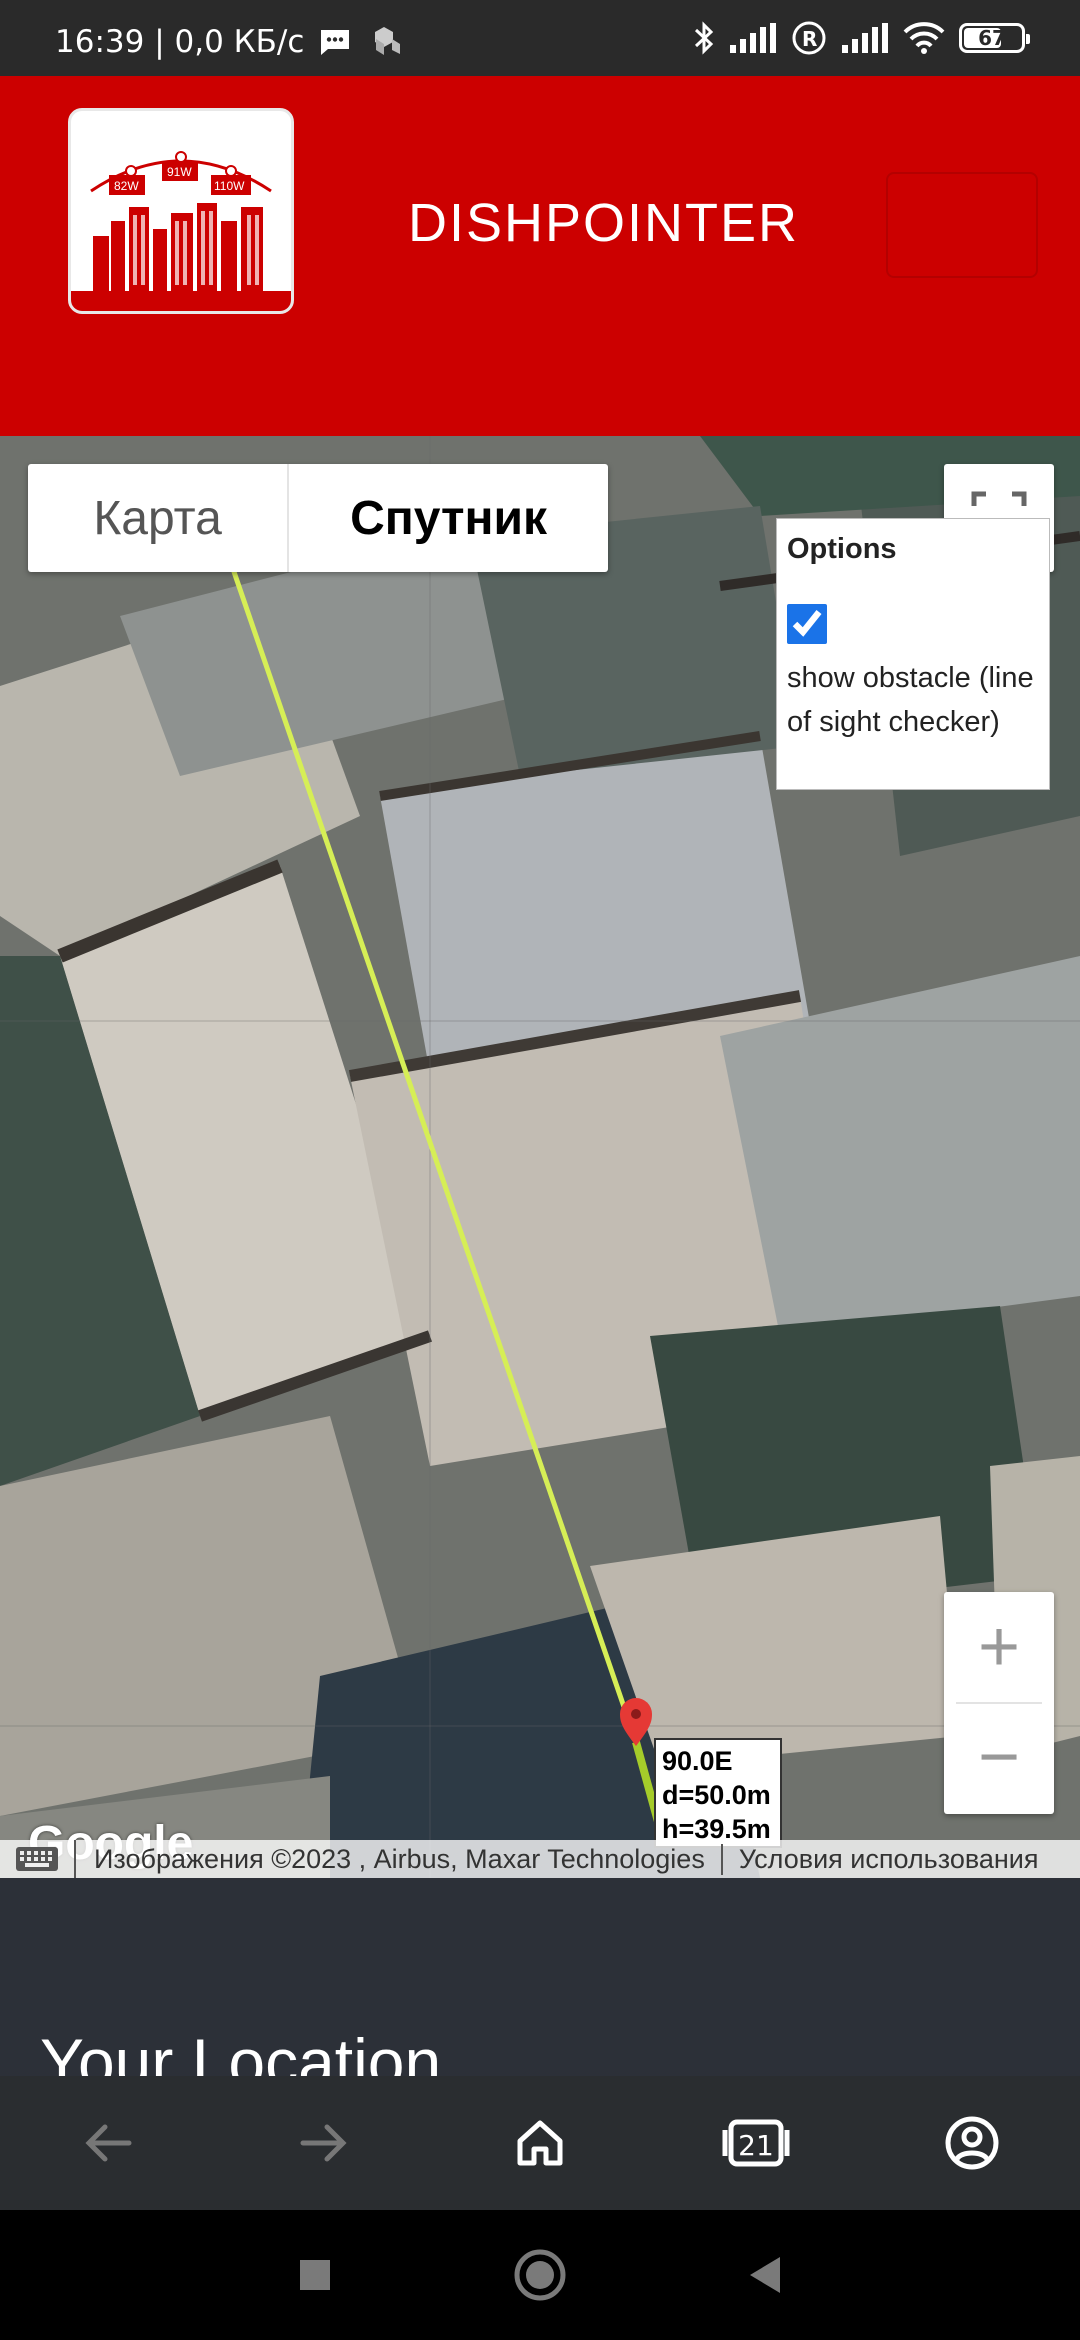 The image size is (1080, 2340). I want to click on home-icon, so click(540, 2143).